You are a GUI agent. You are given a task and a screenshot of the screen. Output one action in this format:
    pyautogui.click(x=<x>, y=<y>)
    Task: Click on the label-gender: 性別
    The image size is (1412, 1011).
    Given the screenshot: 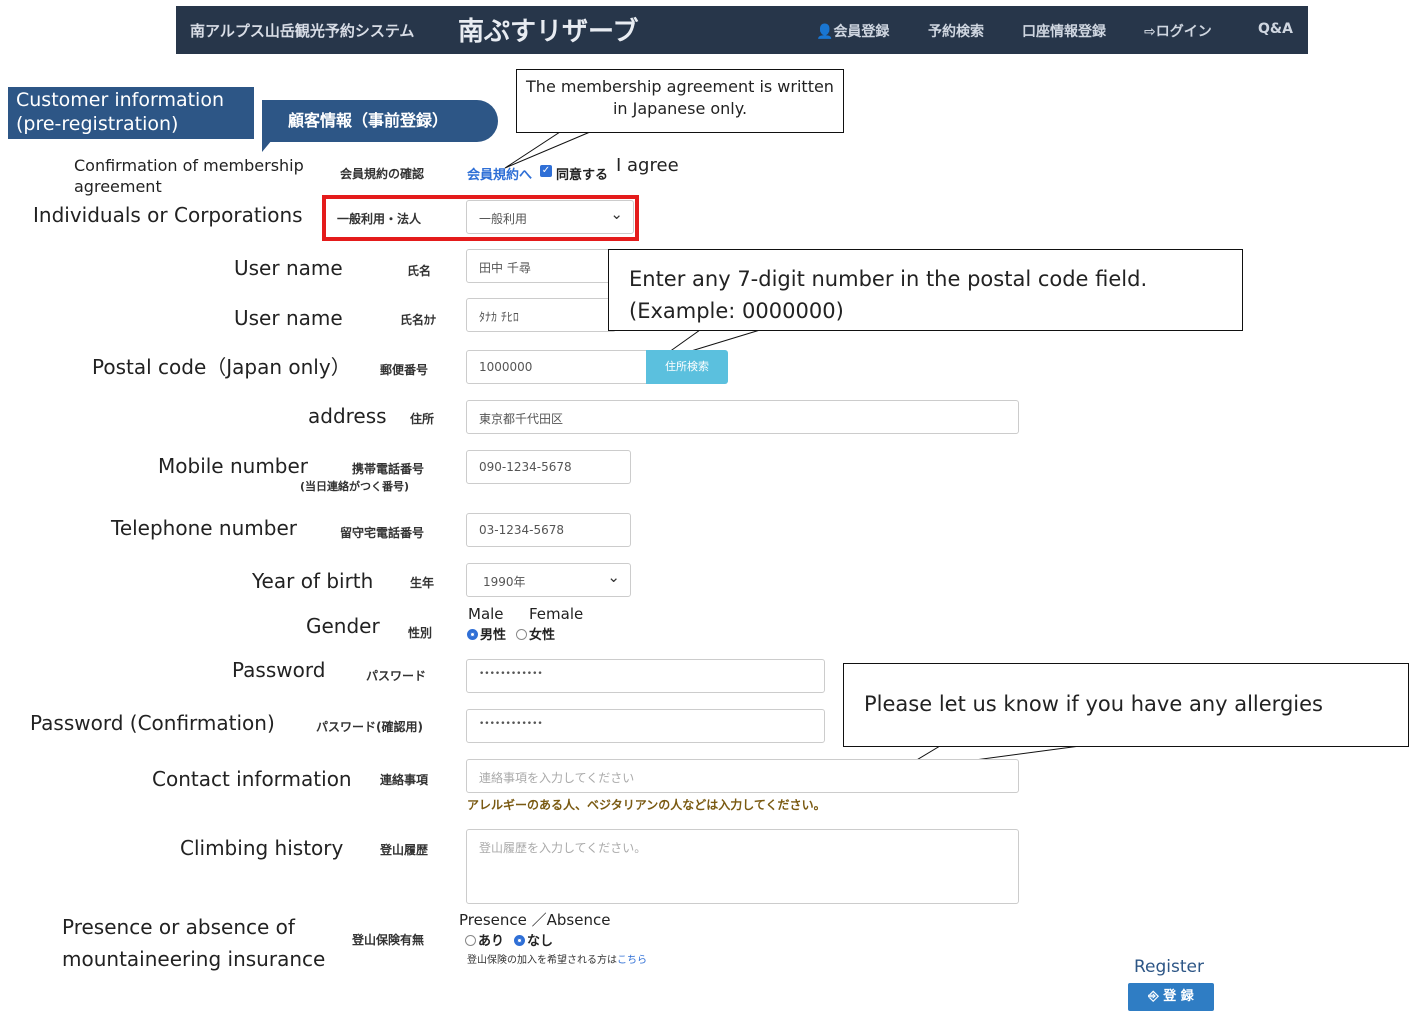 What is the action you would take?
    pyautogui.click(x=420, y=633)
    